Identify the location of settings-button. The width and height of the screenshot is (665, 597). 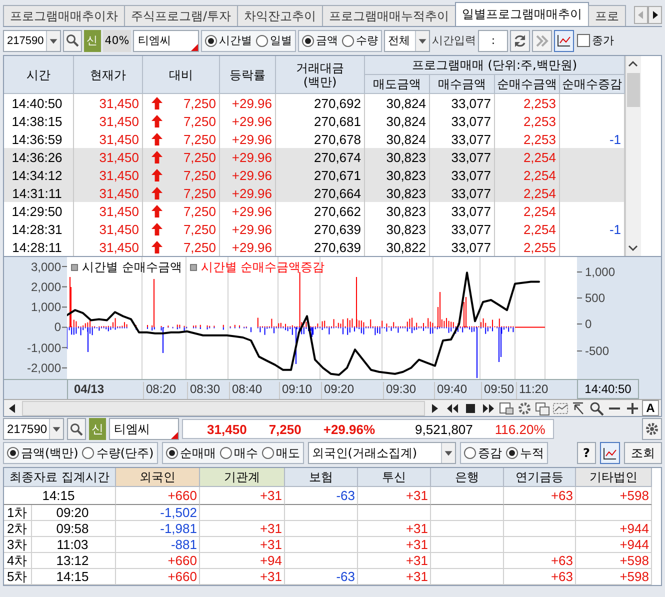
(652, 429).